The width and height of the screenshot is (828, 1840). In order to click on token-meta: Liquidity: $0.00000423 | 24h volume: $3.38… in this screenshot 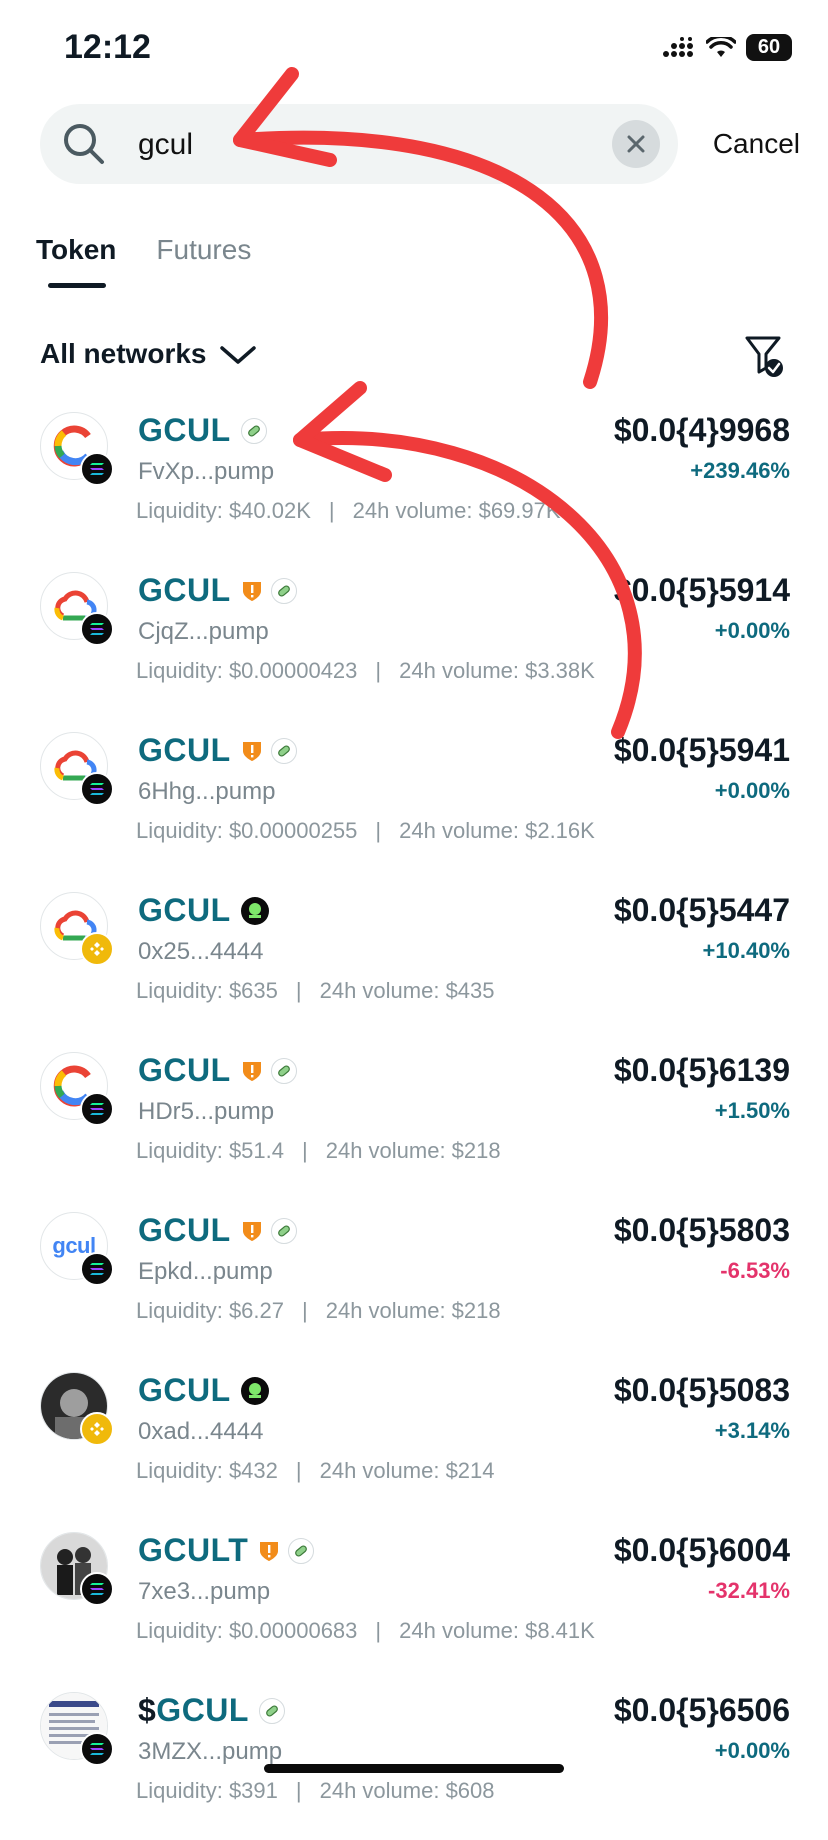, I will do `click(365, 671)`.